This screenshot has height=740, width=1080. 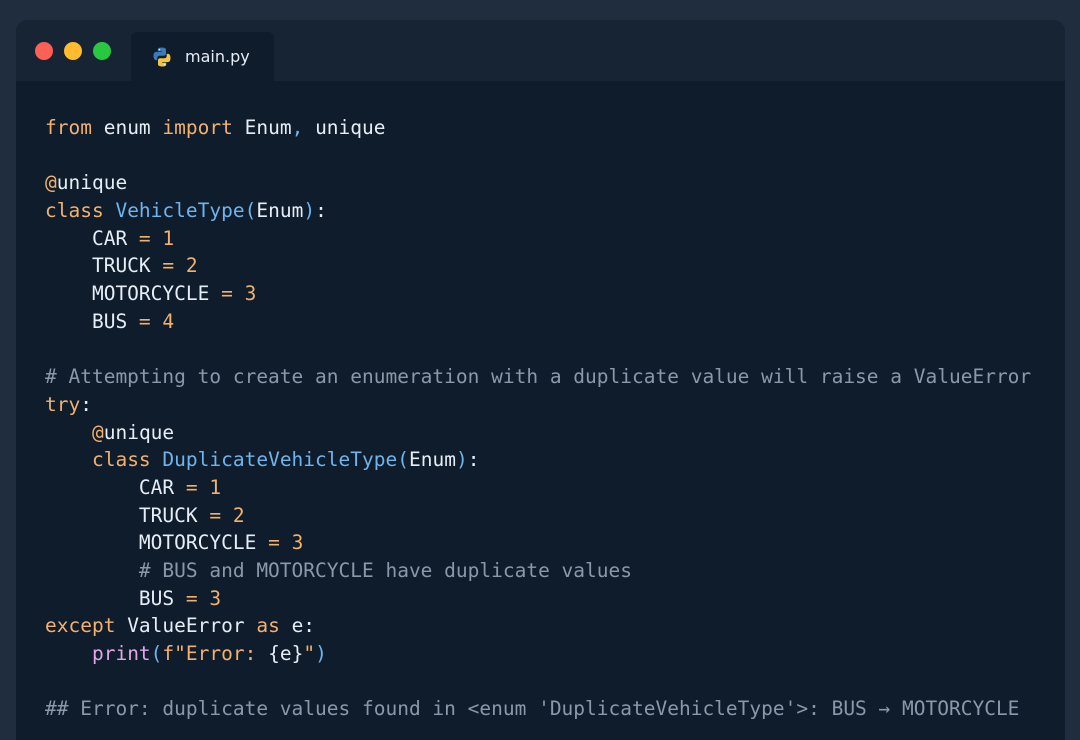 What do you see at coordinates (127, 127) in the screenshot?
I see `code-token-name: enum` at bounding box center [127, 127].